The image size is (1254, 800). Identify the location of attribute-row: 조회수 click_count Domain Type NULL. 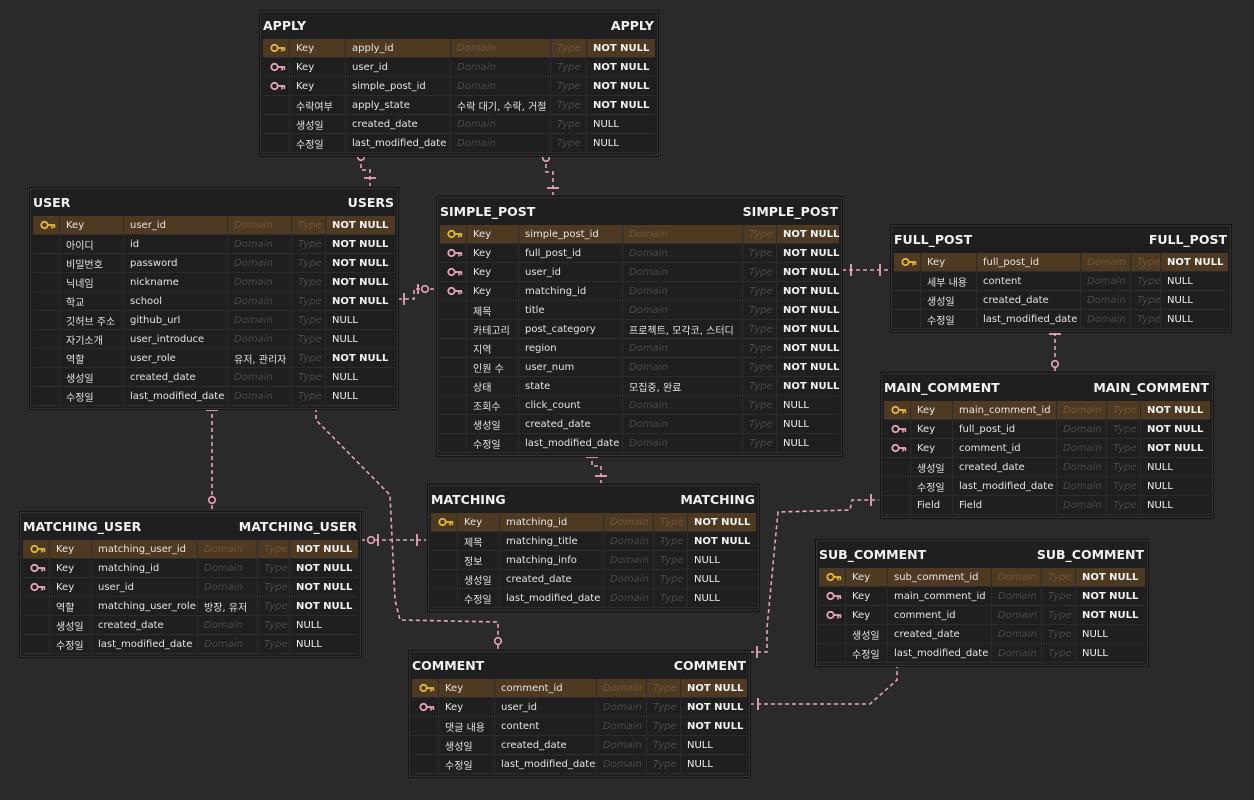
(639, 405).